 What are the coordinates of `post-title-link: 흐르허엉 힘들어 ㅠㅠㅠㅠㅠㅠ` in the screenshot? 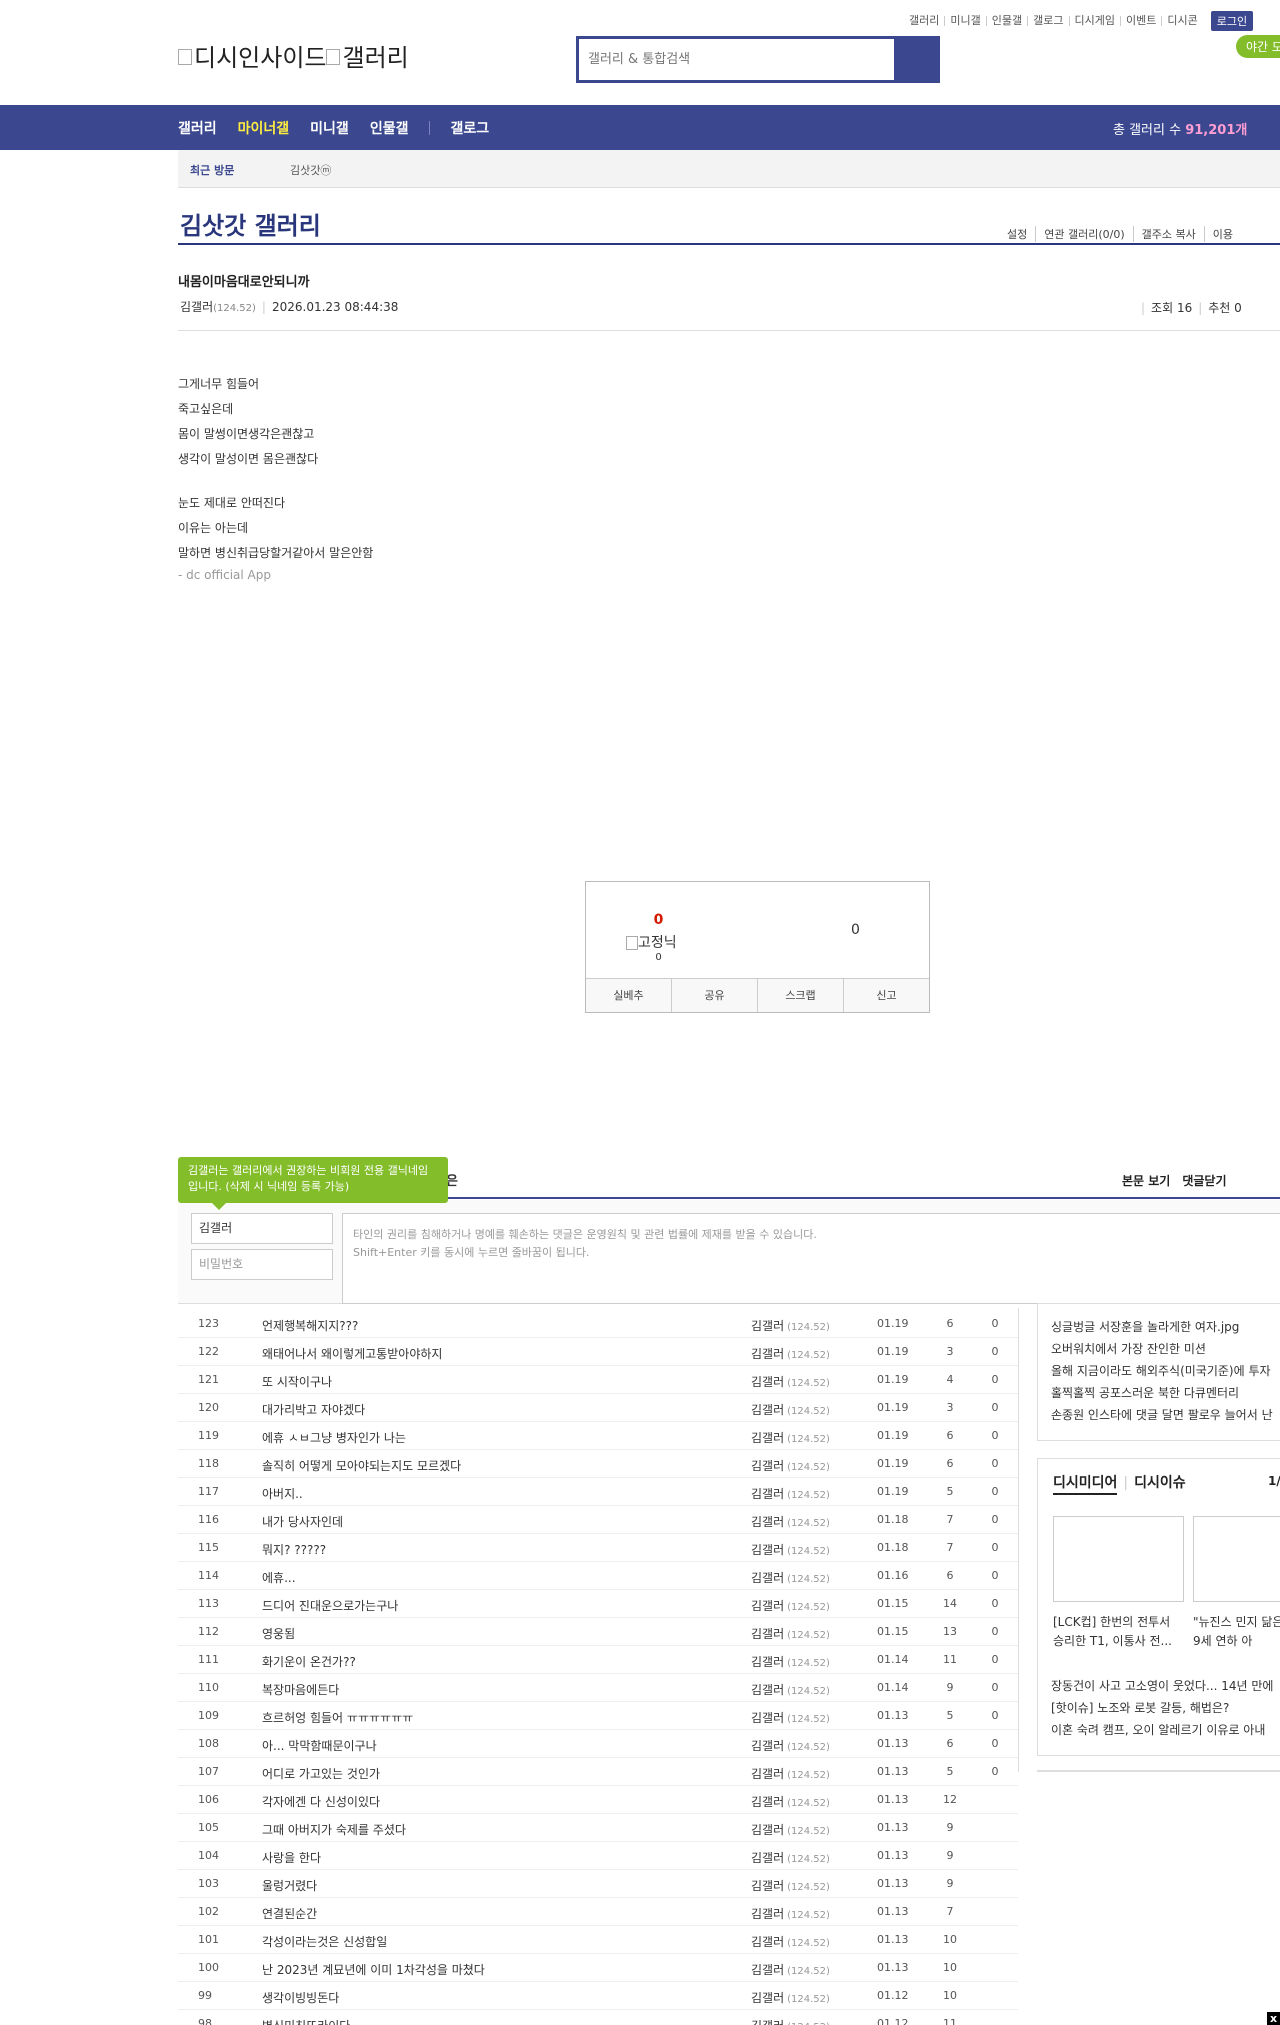 It's located at (337, 1717).